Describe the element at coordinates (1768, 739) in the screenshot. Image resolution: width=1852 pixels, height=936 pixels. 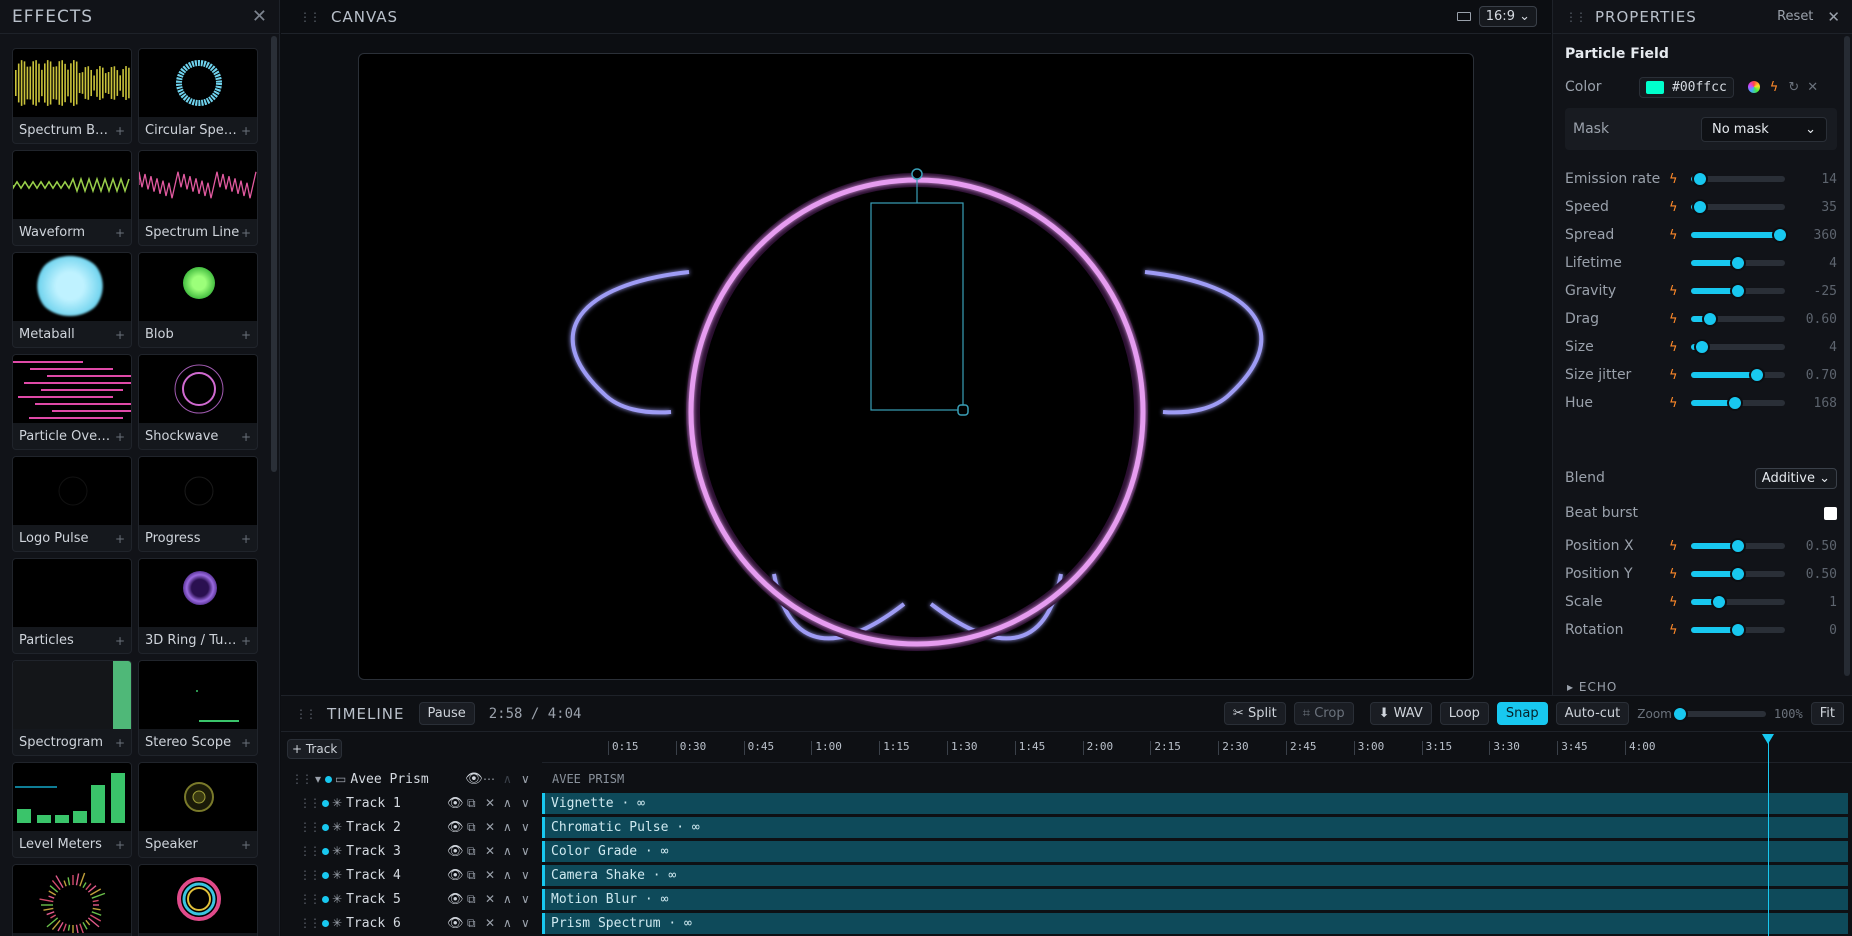
I see `playhead-handle` at that location.